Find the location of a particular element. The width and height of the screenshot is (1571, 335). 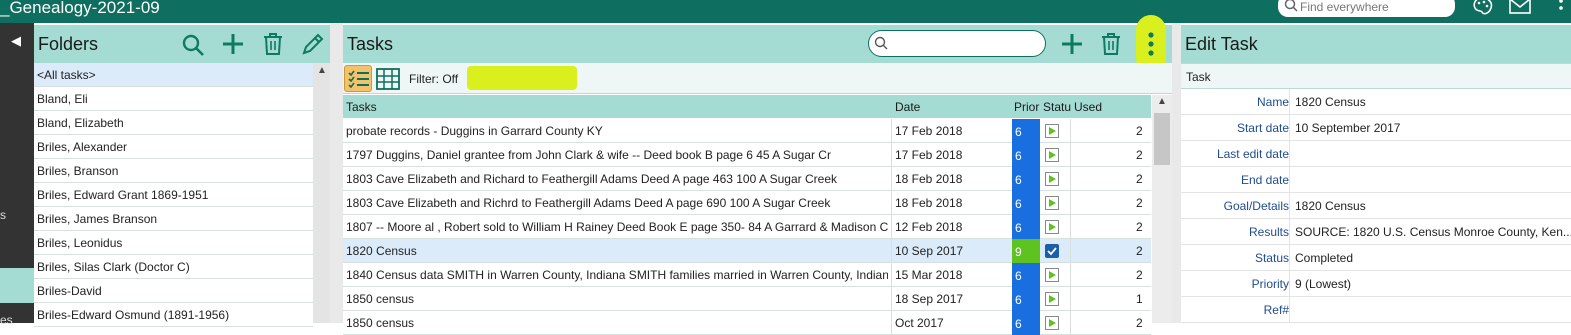

table-row: 1850 census Oct 2017 6 2 is located at coordinates (747, 323).